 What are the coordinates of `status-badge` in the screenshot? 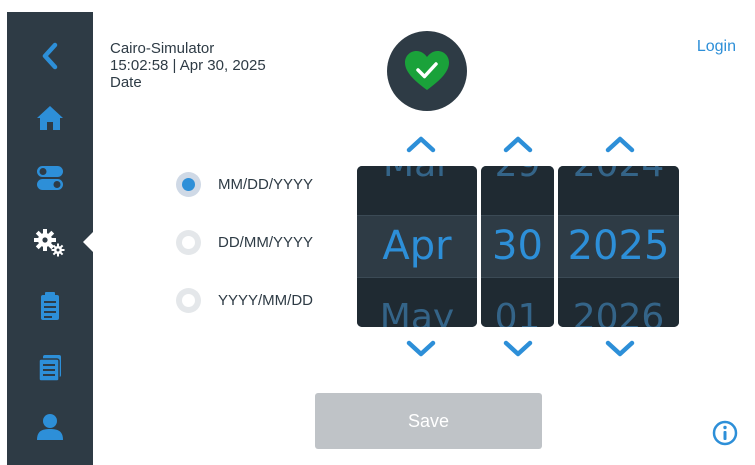 It's located at (427, 71).